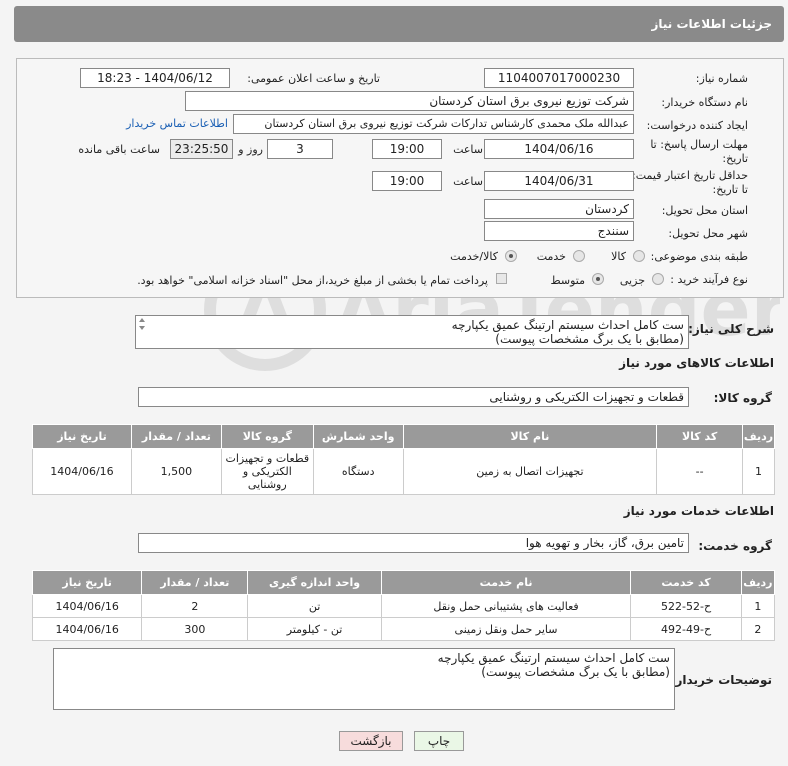  I want to click on days-field: 3, so click(300, 149).